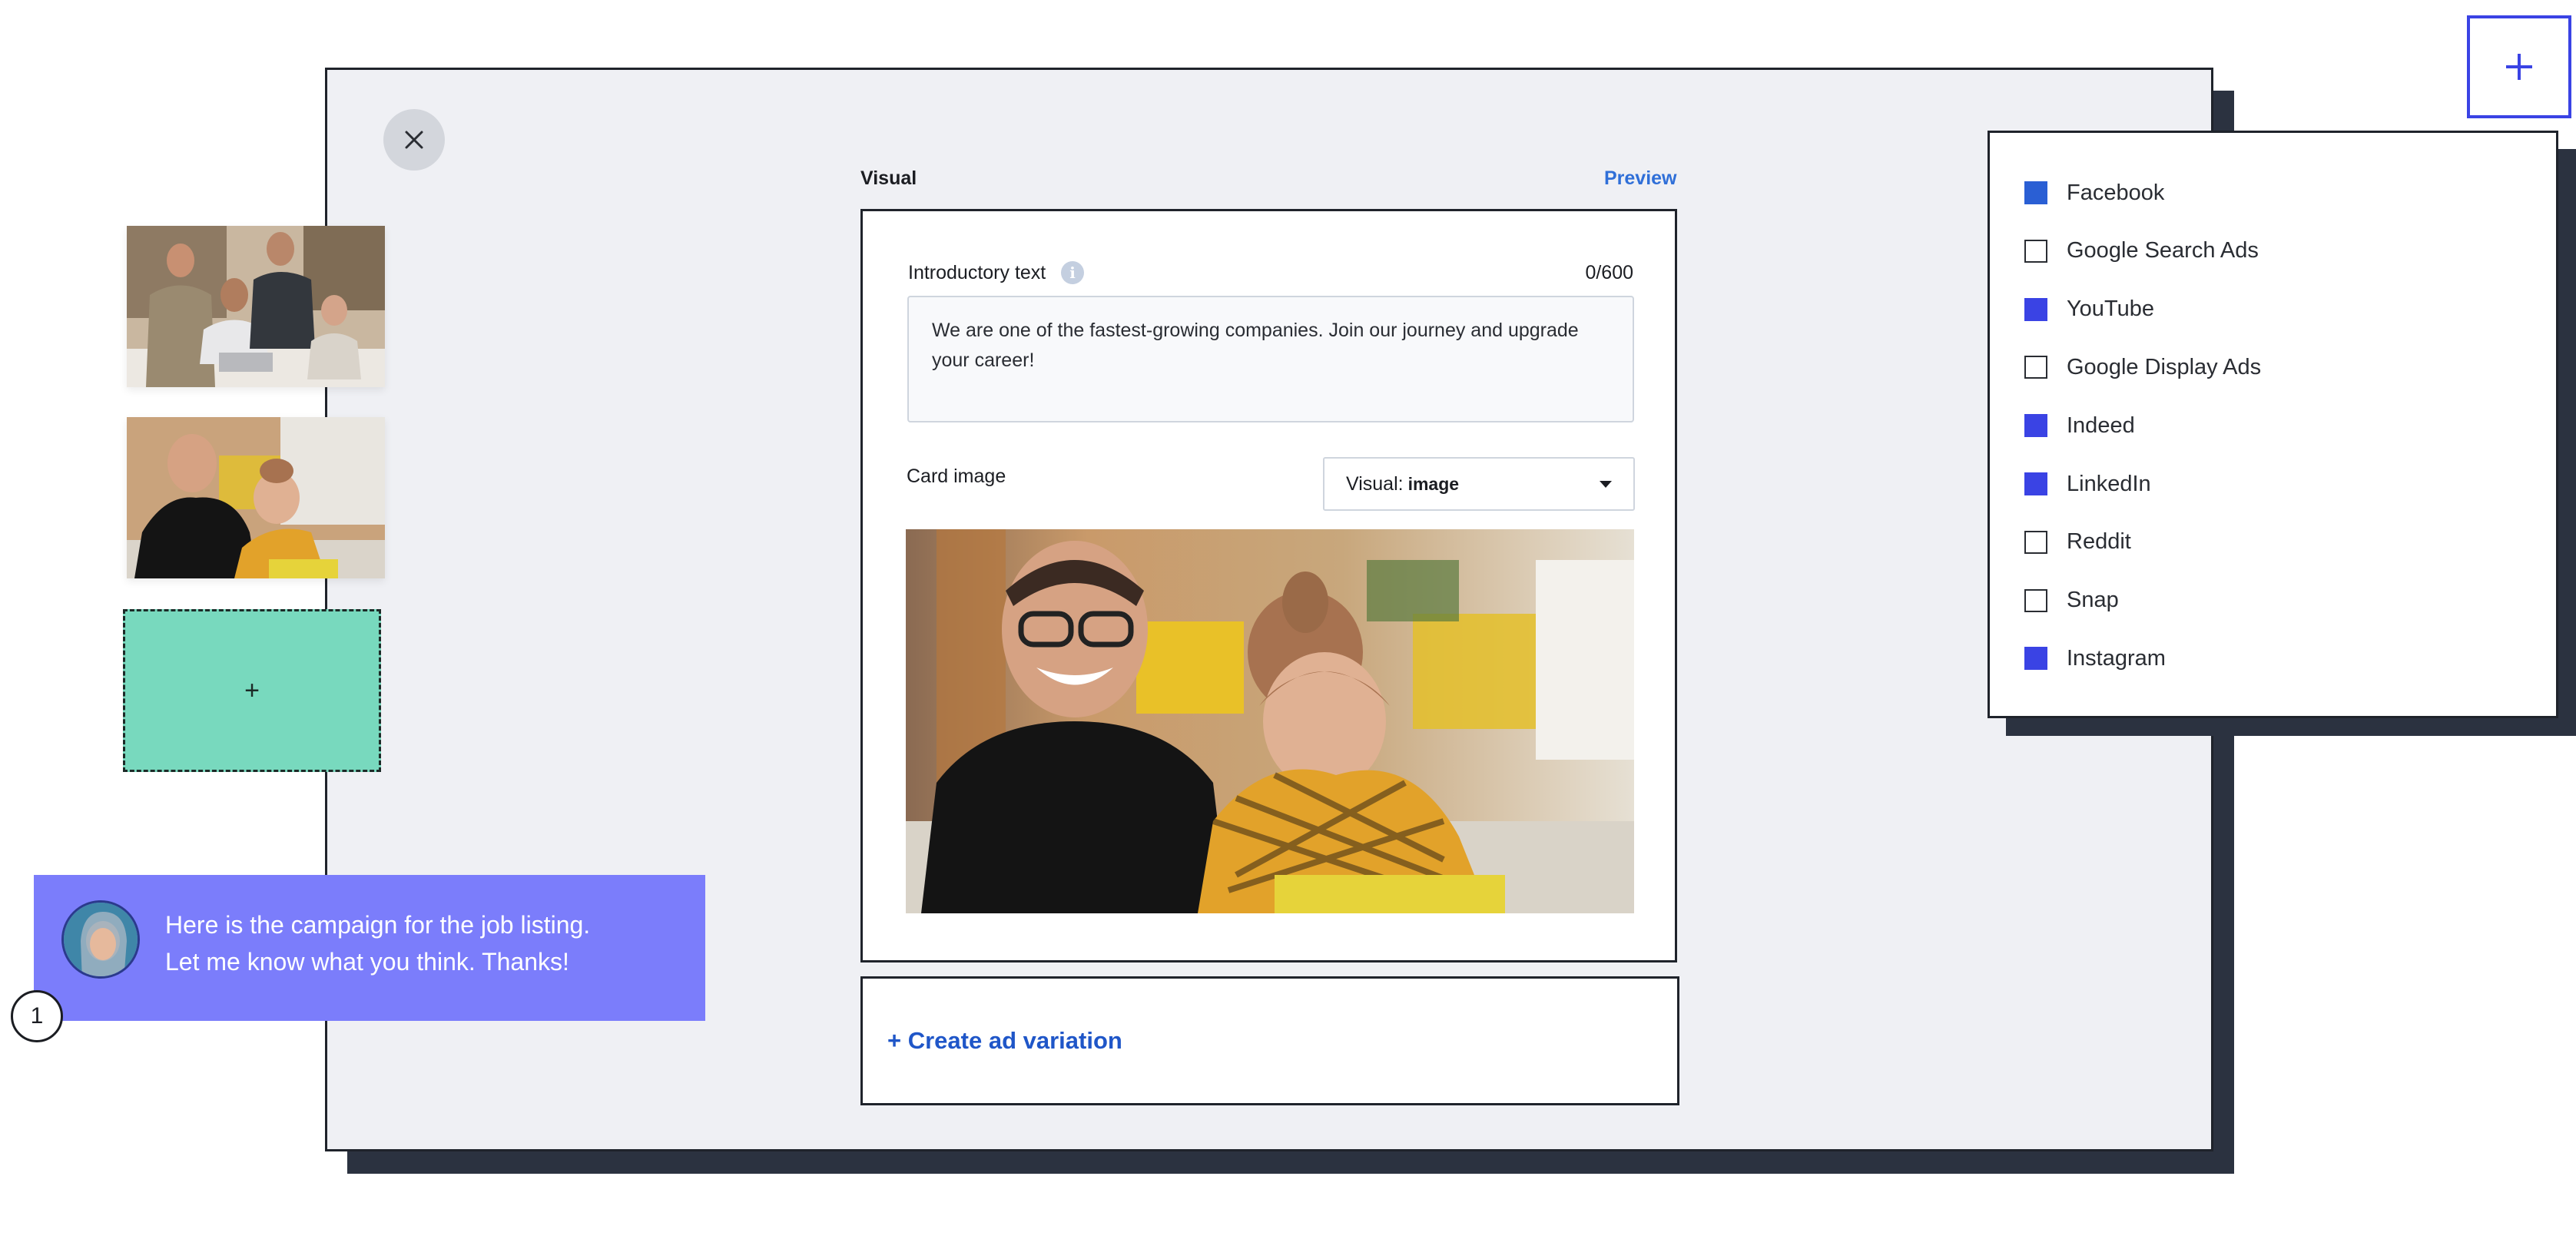 This screenshot has height=1259, width=2576. I want to click on channel-option: Google Search Ads, so click(2141, 251).